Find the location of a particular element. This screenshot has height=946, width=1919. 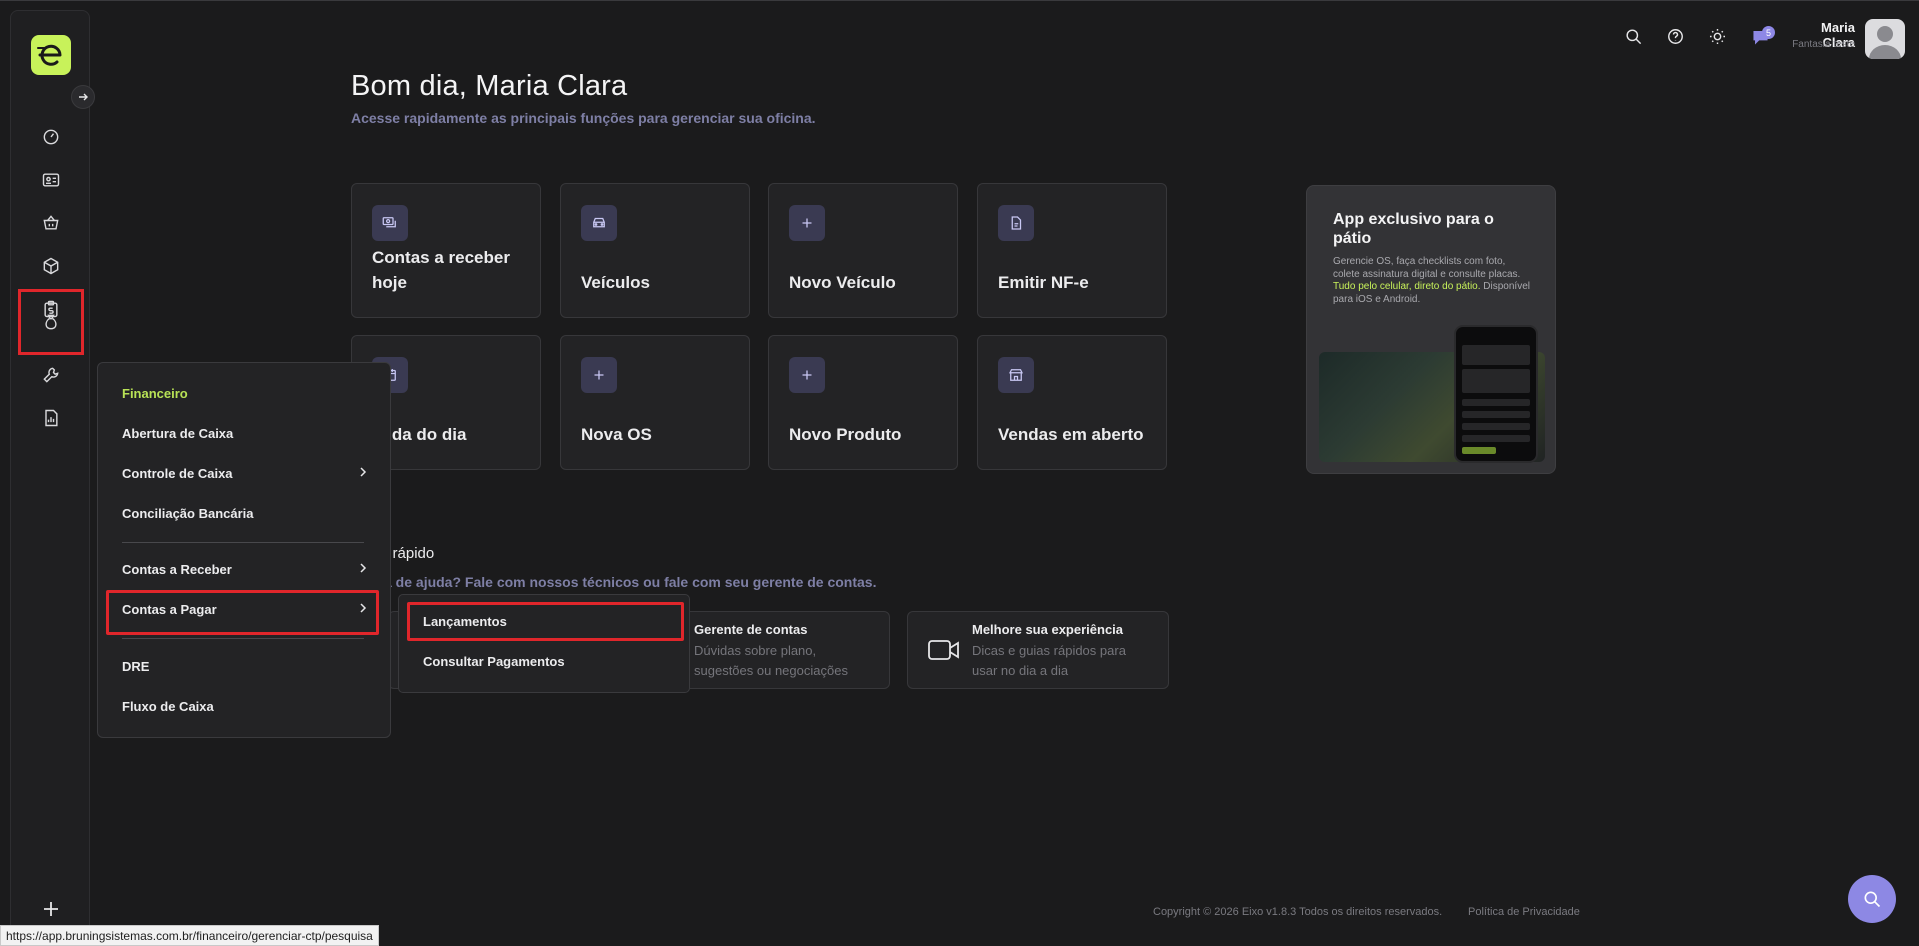

app-logo is located at coordinates (51, 55).